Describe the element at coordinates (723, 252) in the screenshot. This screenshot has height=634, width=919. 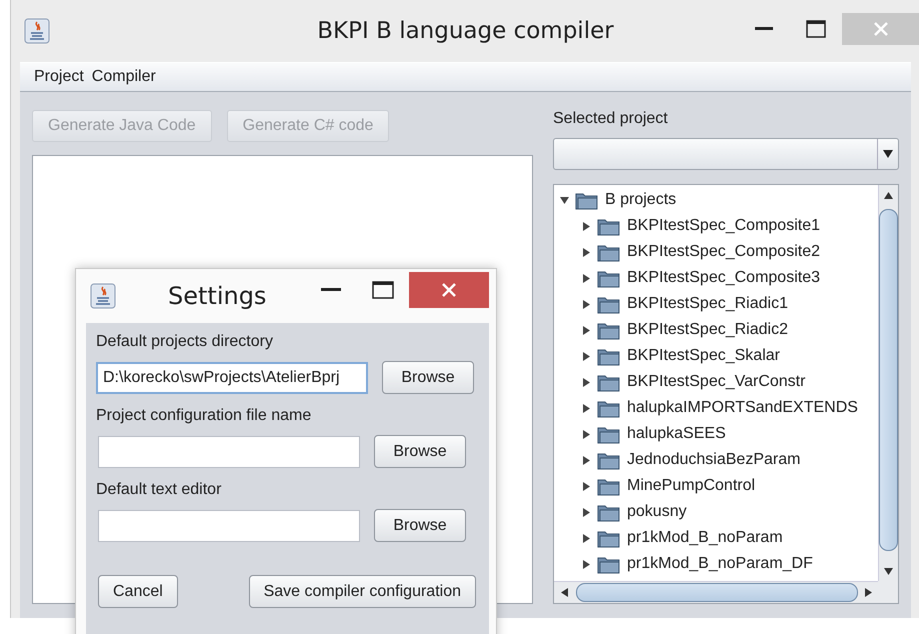
I see `tree-item: BKPItestSpec_Composite2` at that location.